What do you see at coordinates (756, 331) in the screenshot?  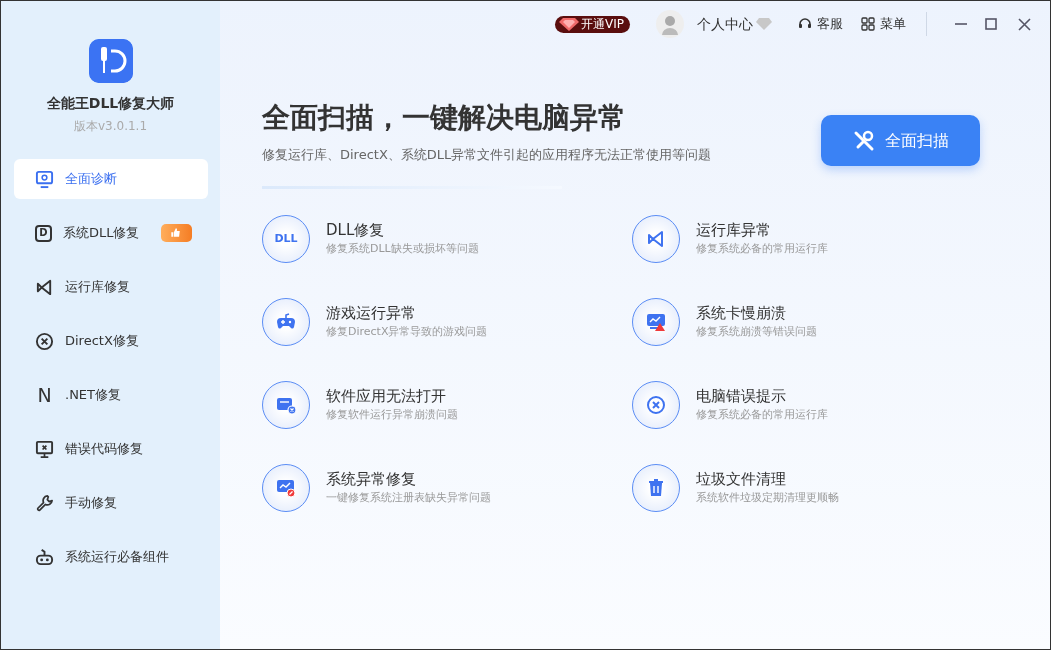 I see `feature-description: 修复系统崩溃等错误问题` at bounding box center [756, 331].